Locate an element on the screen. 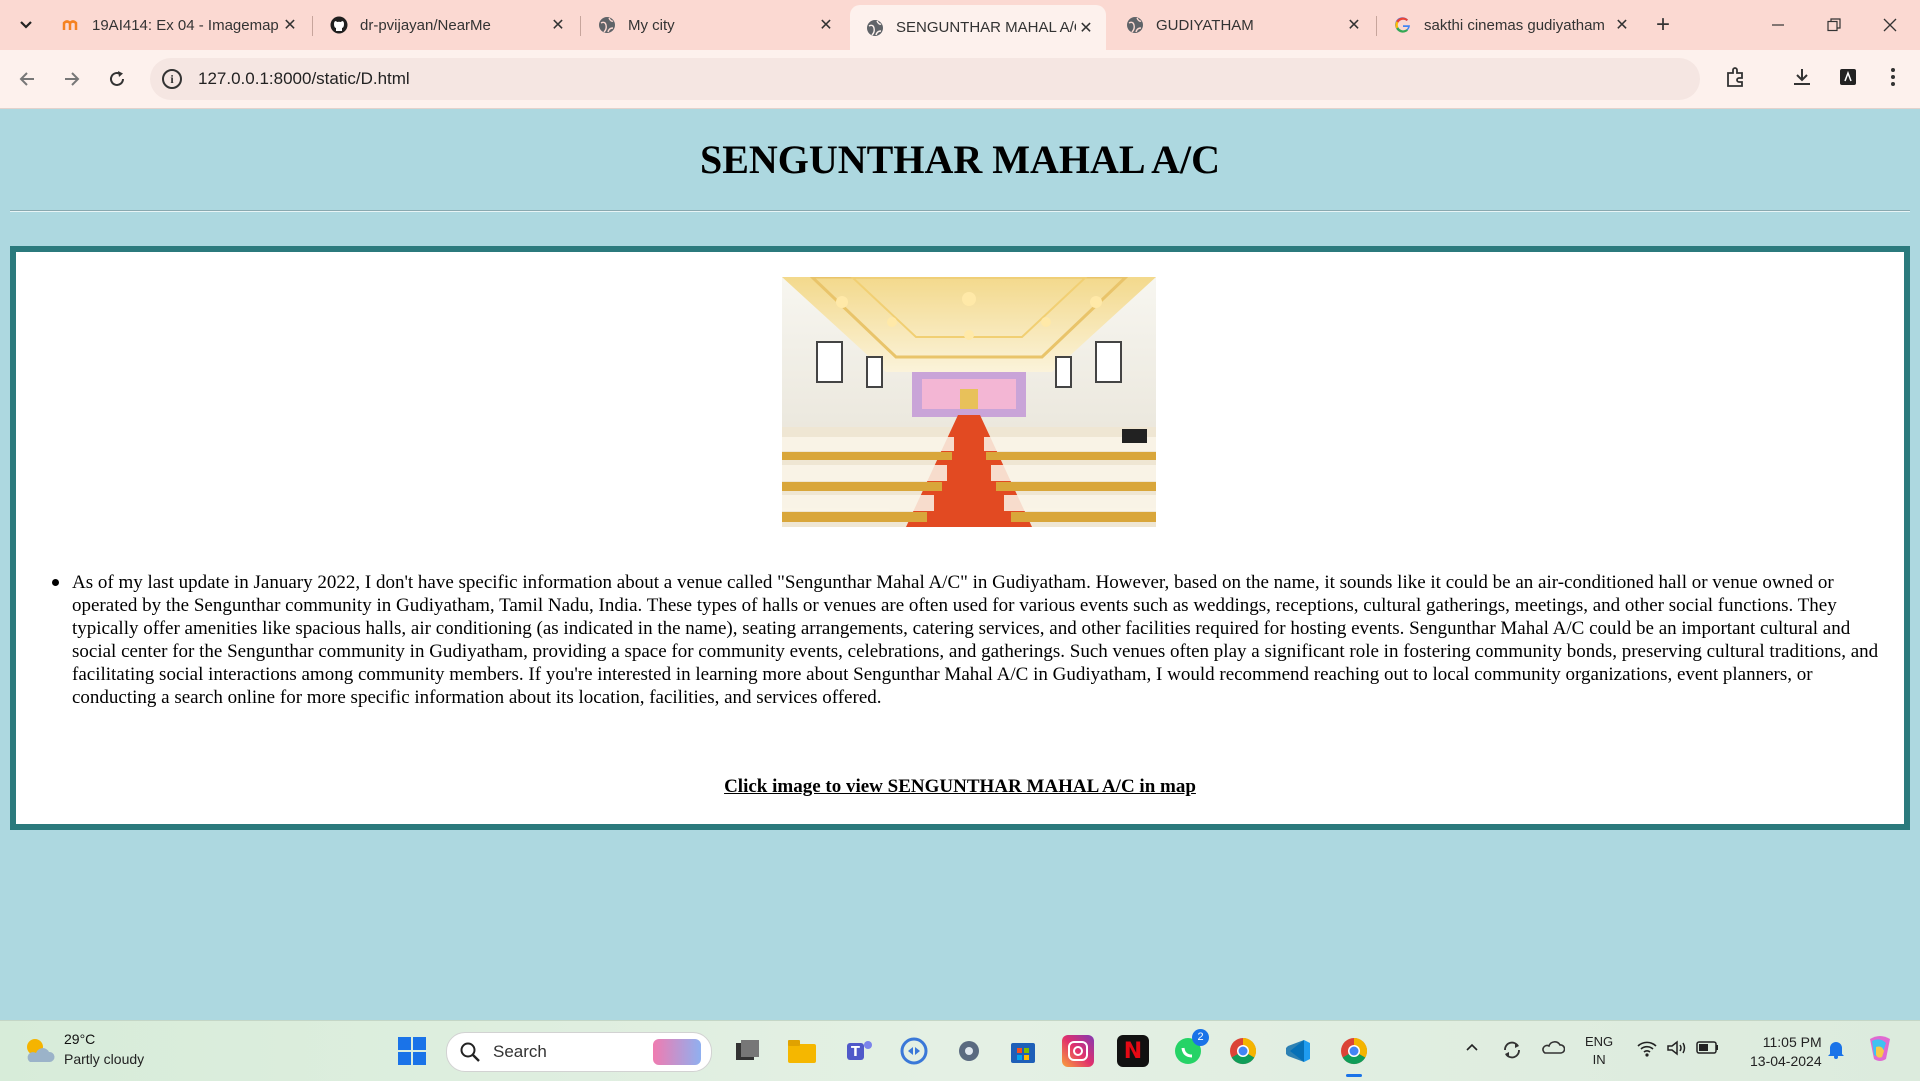  windows-start-button is located at coordinates (412, 1051).